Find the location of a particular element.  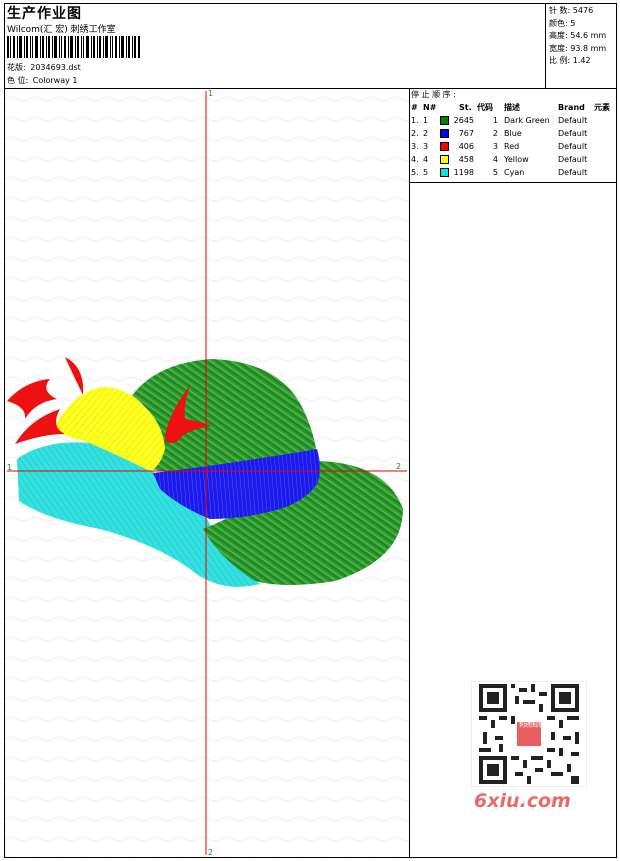

row-desc: Red is located at coordinates (512, 146).